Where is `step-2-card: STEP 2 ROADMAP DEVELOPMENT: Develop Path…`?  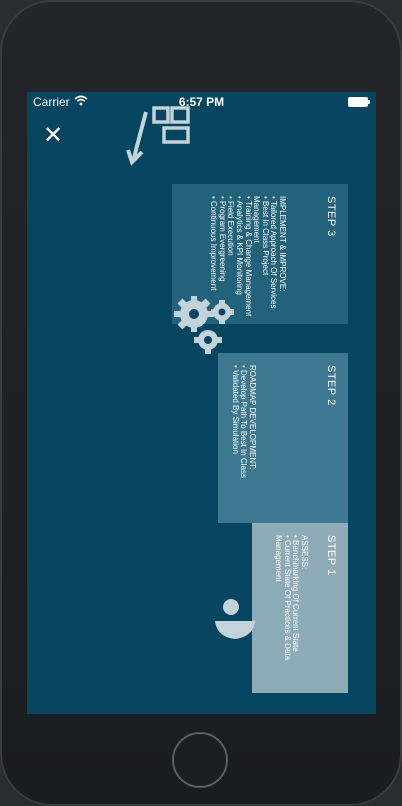
step-2-card: STEP 2 ROADMAP DEVELOPMENT: Develop Path… is located at coordinates (283, 438).